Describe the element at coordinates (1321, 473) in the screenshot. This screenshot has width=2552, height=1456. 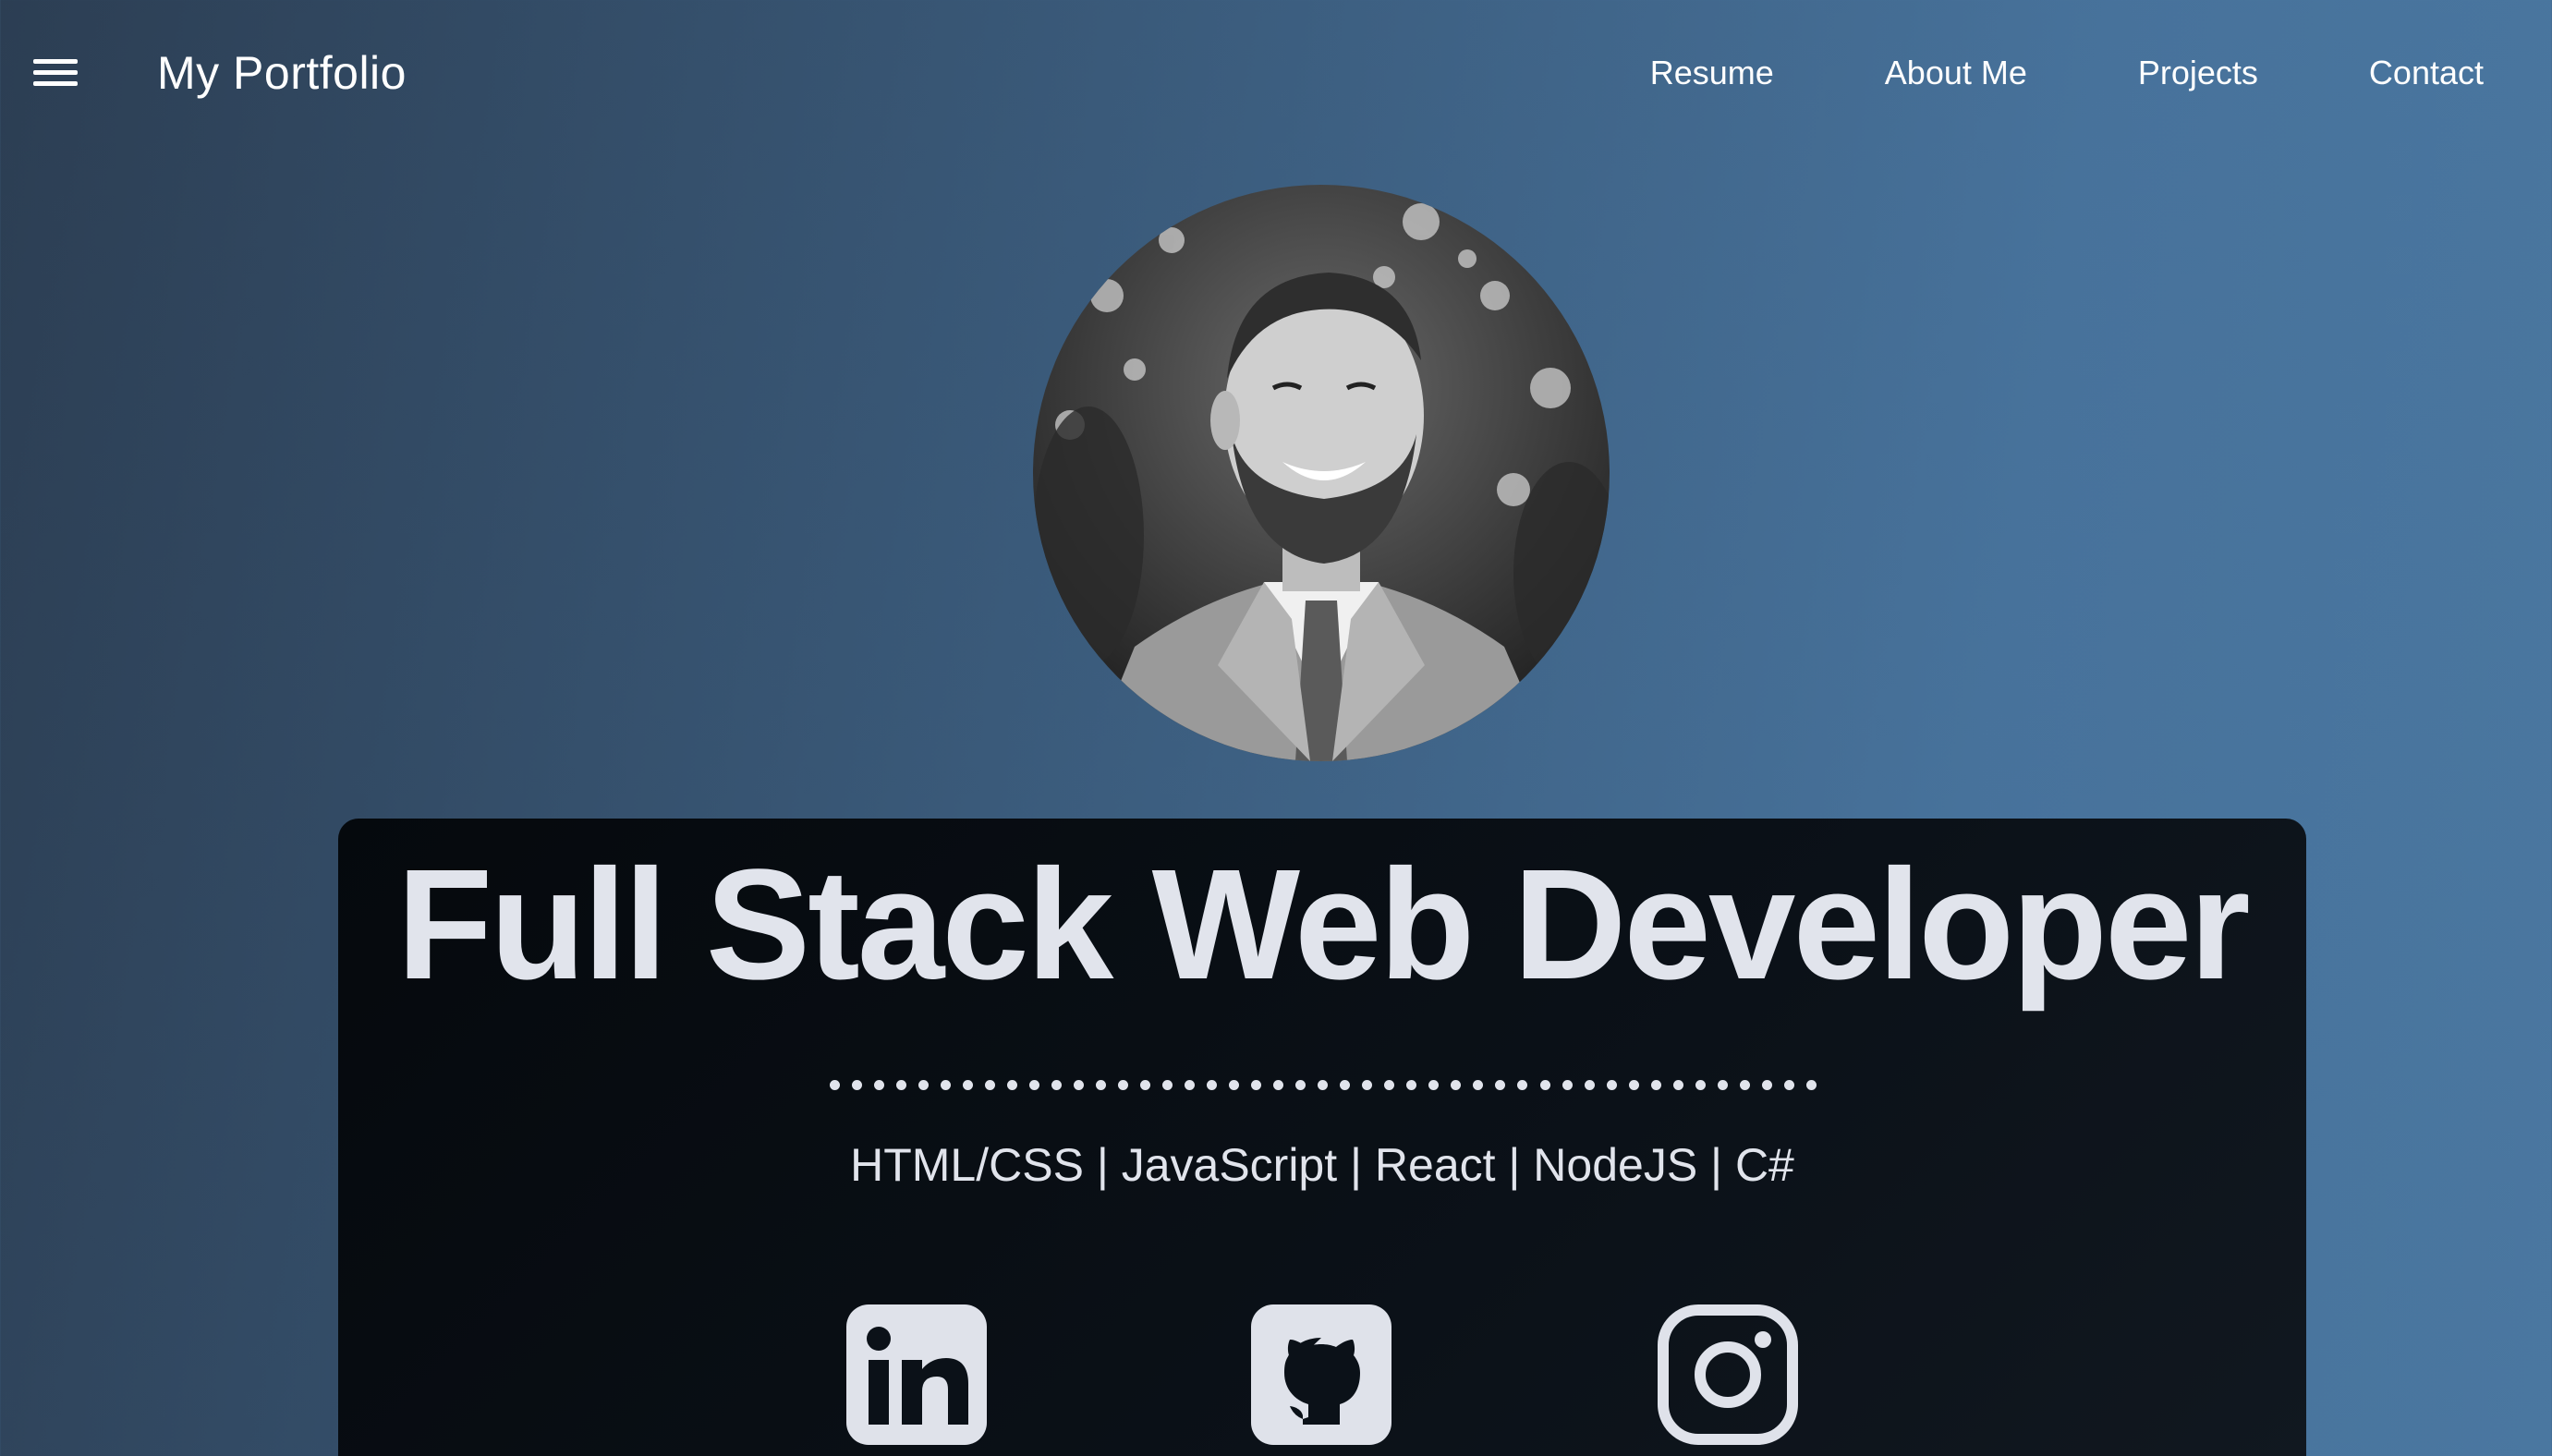
I see `profile-photo` at that location.